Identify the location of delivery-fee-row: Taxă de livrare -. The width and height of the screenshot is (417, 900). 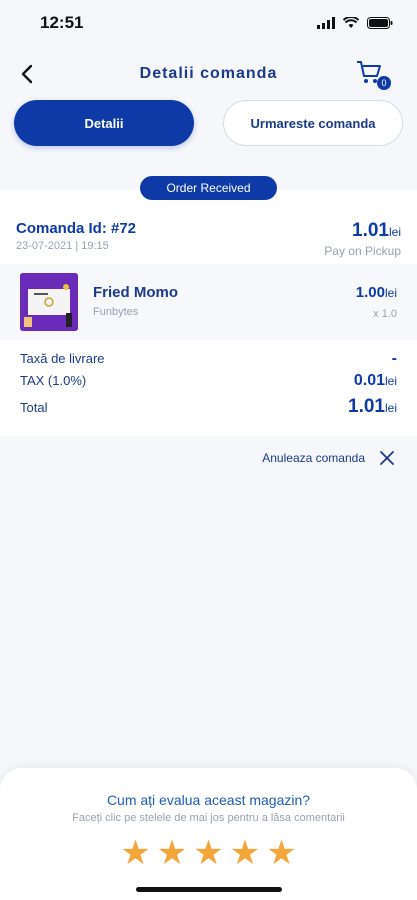
(208, 359).